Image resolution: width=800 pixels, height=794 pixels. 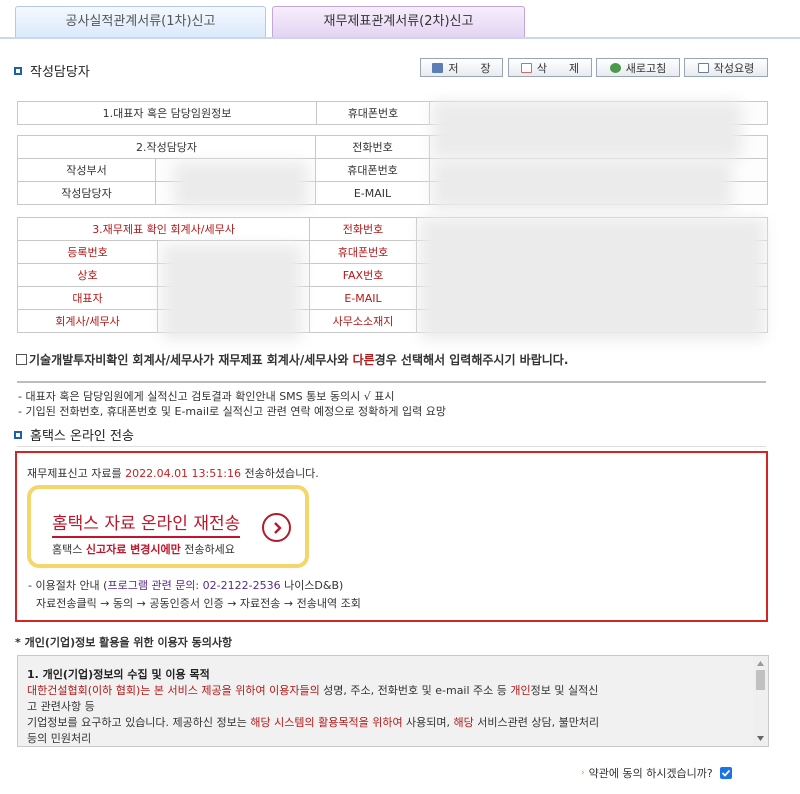 I want to click on tab-label: 공사실적관계서류(1차)신고, so click(x=140, y=21).